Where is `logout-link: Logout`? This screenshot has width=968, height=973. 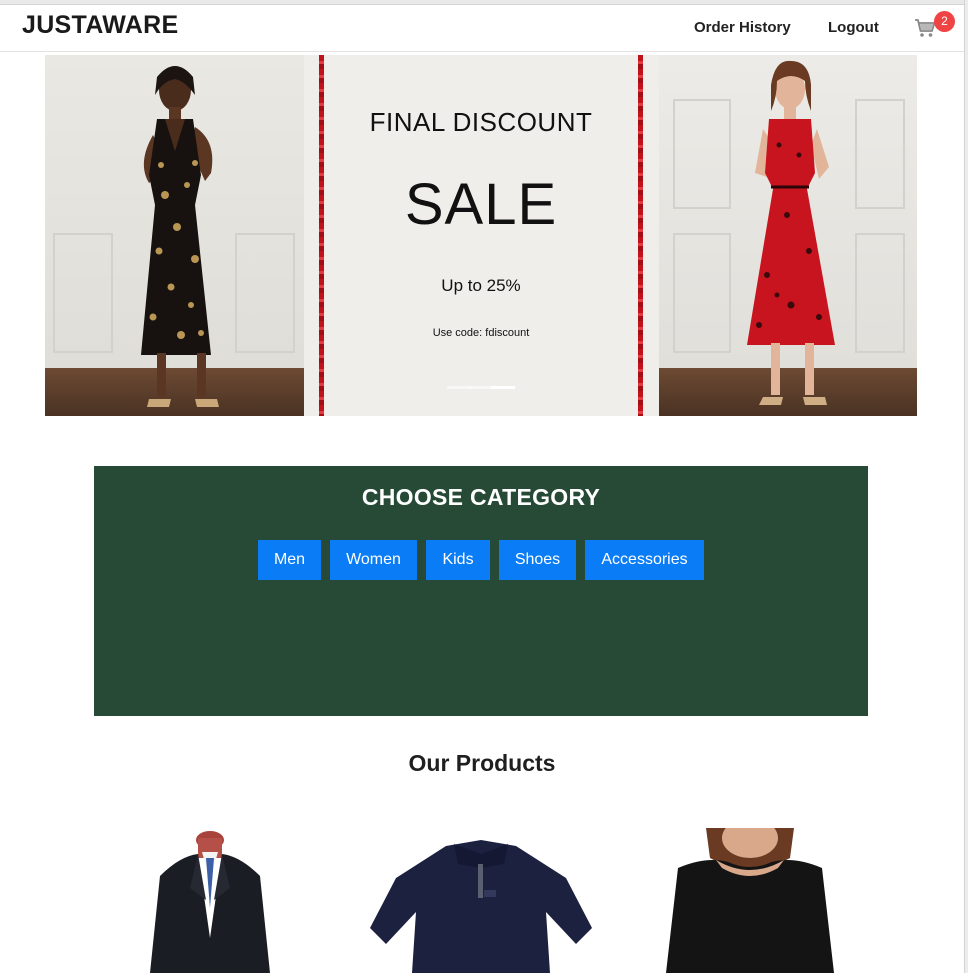
logout-link: Logout is located at coordinates (853, 27).